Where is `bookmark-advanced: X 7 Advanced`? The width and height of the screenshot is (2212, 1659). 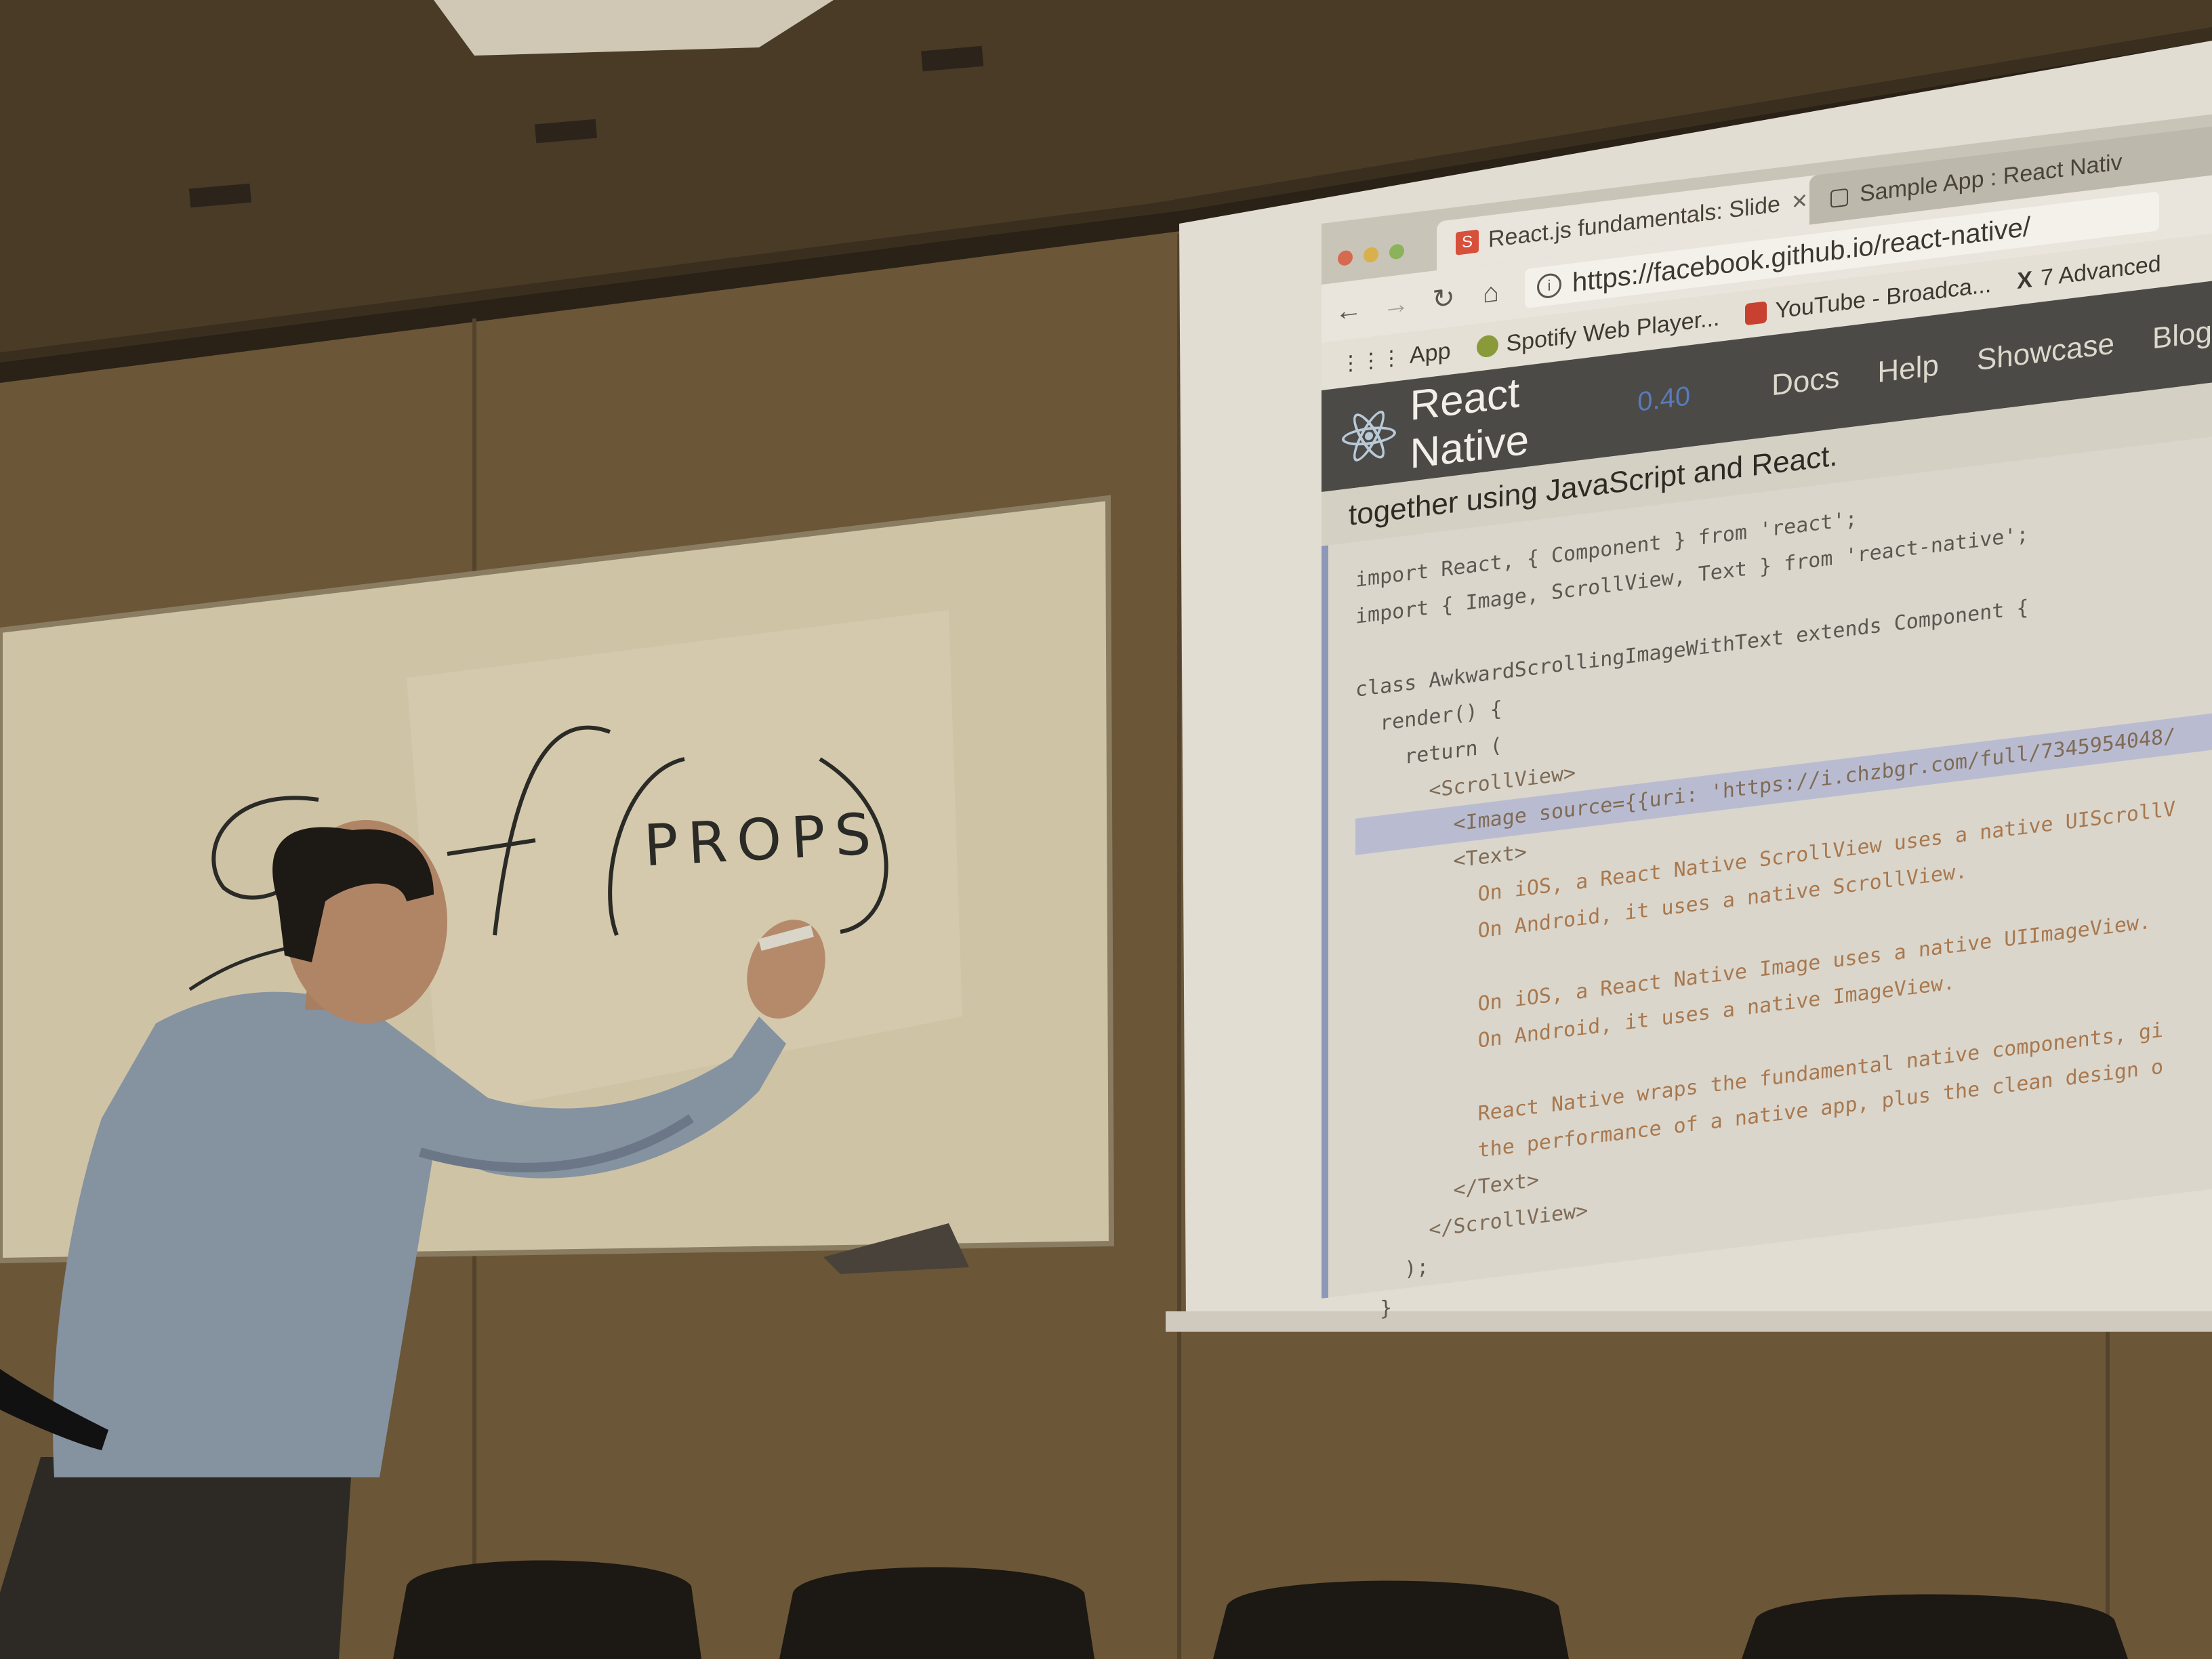 bookmark-advanced: X 7 Advanced is located at coordinates (2088, 272).